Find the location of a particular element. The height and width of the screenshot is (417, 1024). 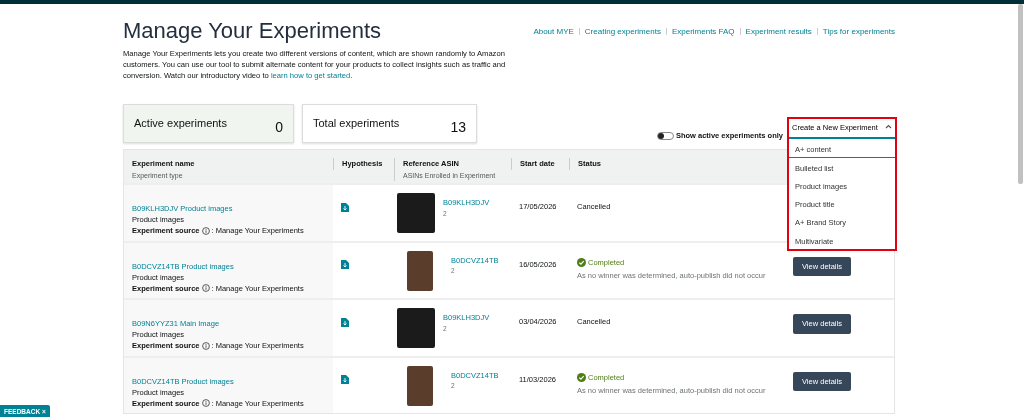

help-link: Experiment results is located at coordinates (778, 54).